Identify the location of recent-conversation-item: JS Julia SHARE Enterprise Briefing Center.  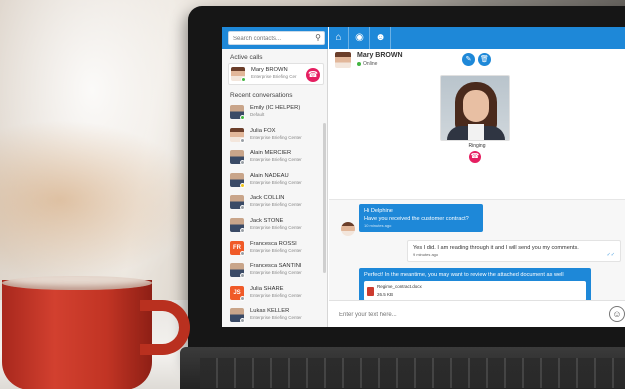
(276, 294).